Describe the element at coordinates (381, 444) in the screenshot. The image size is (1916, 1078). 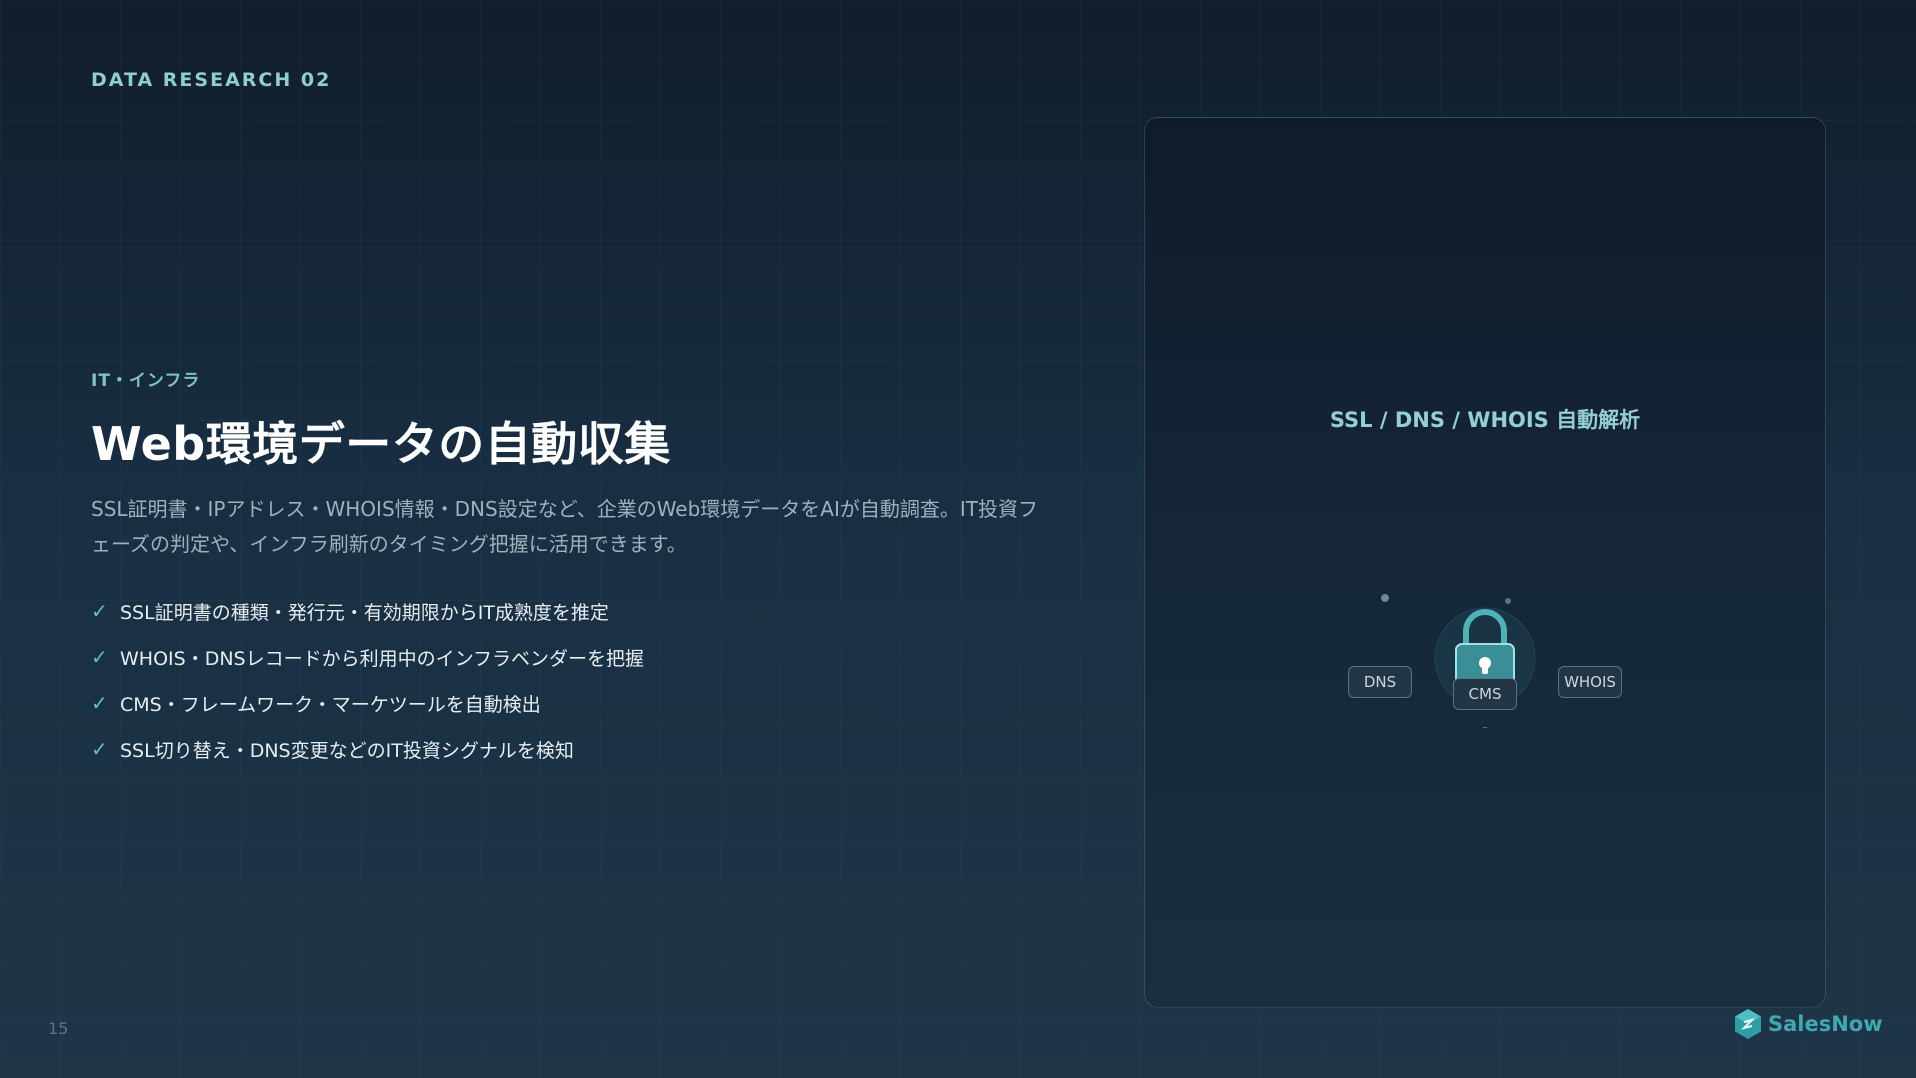
I see `page-title: Web環境データの自動収集` at that location.